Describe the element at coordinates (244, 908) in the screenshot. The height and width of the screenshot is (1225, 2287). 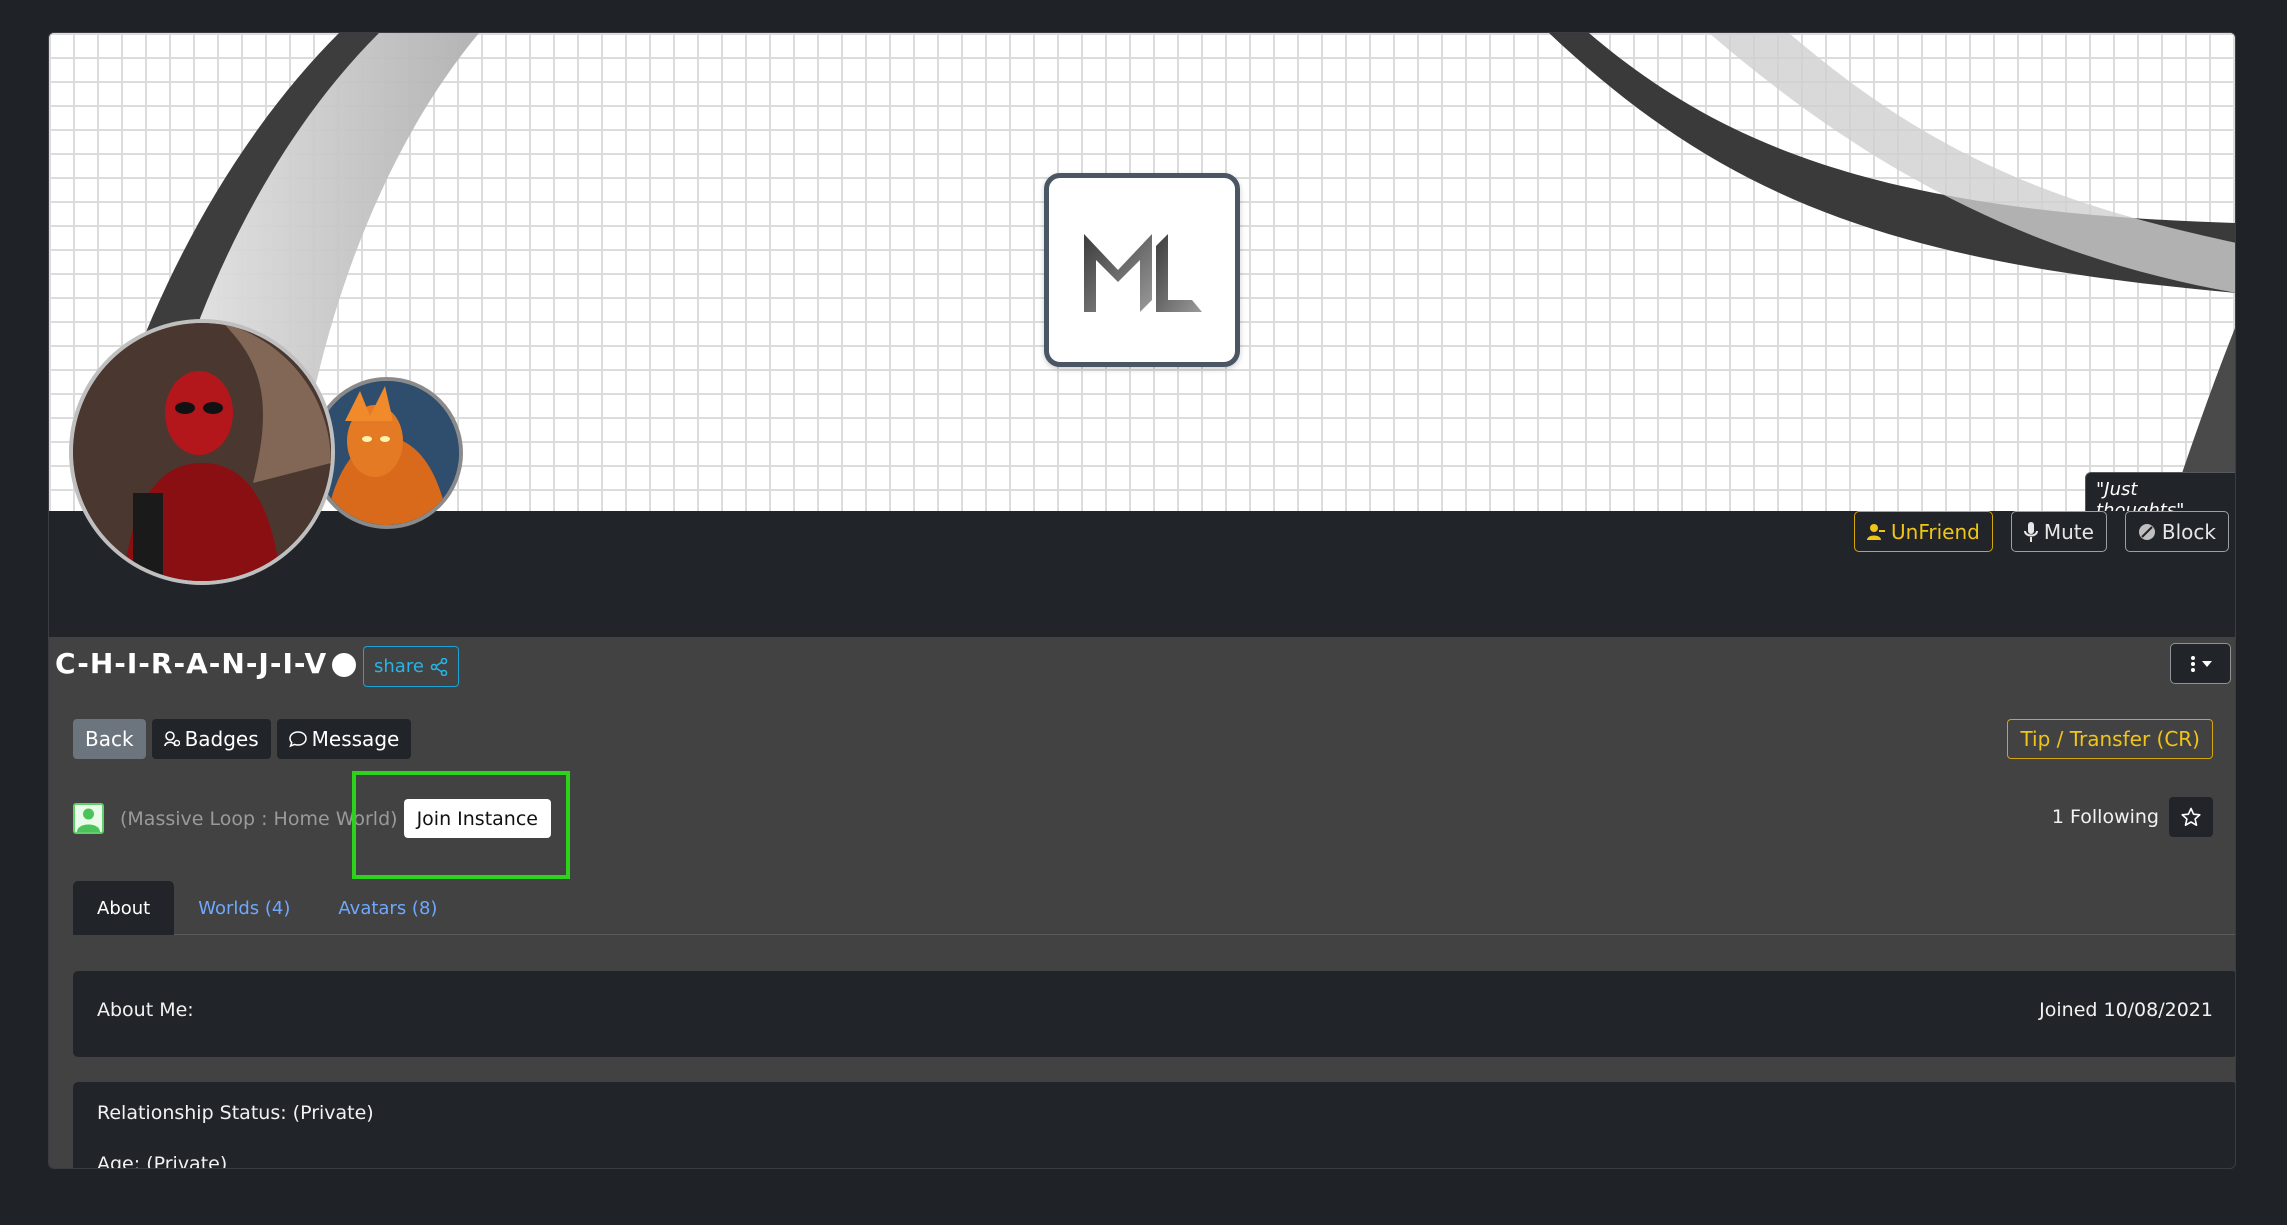
I see `tab-worlds: Worlds (4)` at that location.